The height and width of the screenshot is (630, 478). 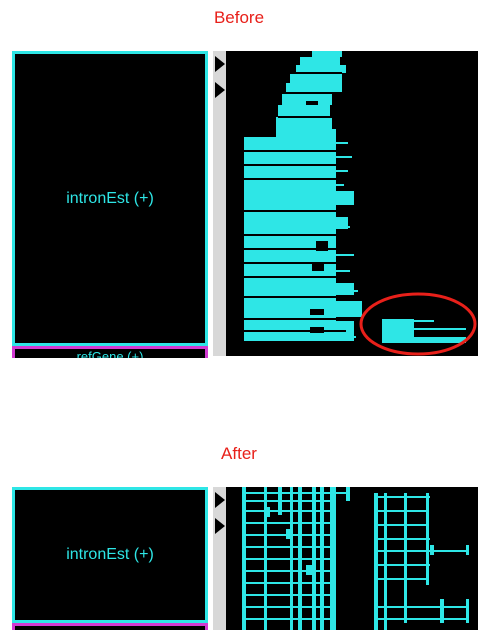 I want to click on after-track-label-text: intronEst (+), so click(x=110, y=554).